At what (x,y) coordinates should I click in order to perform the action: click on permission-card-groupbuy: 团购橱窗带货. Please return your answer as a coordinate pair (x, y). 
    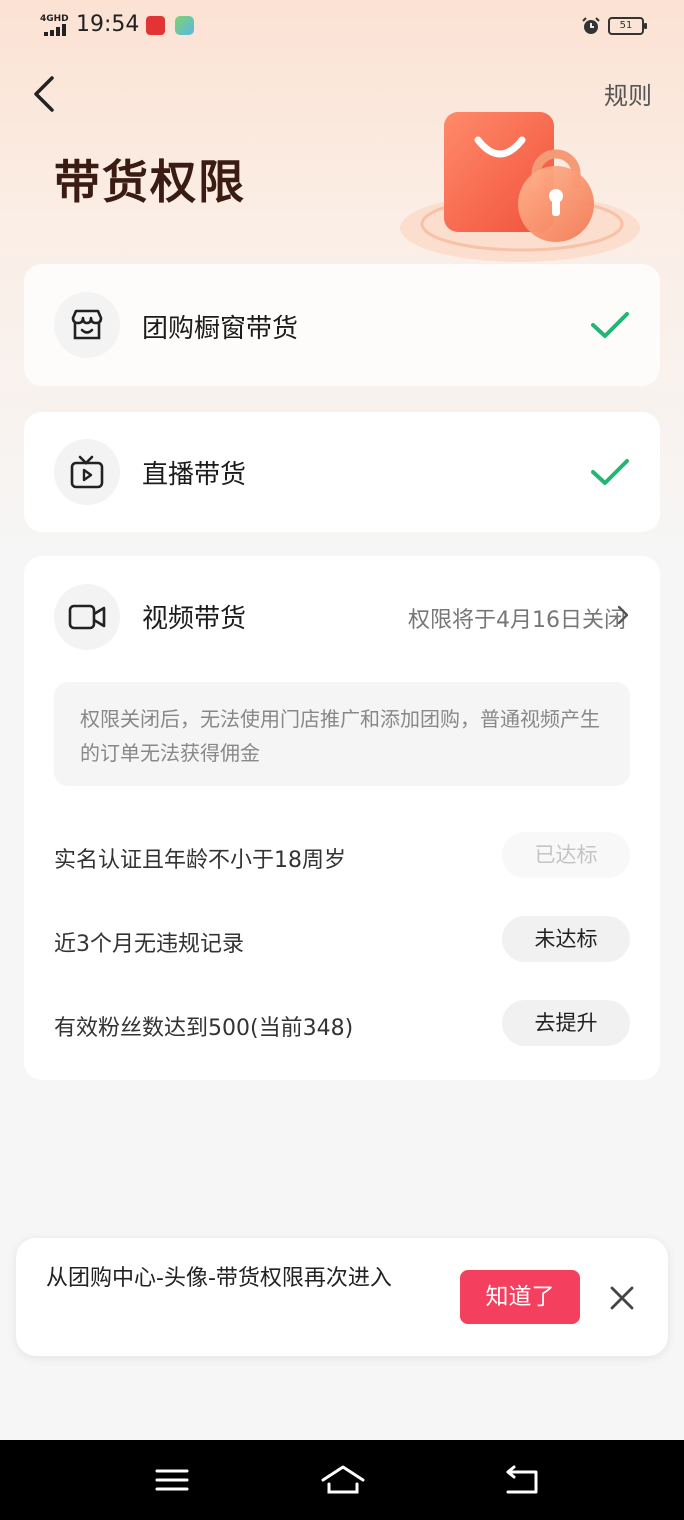
    Looking at the image, I should click on (342, 325).